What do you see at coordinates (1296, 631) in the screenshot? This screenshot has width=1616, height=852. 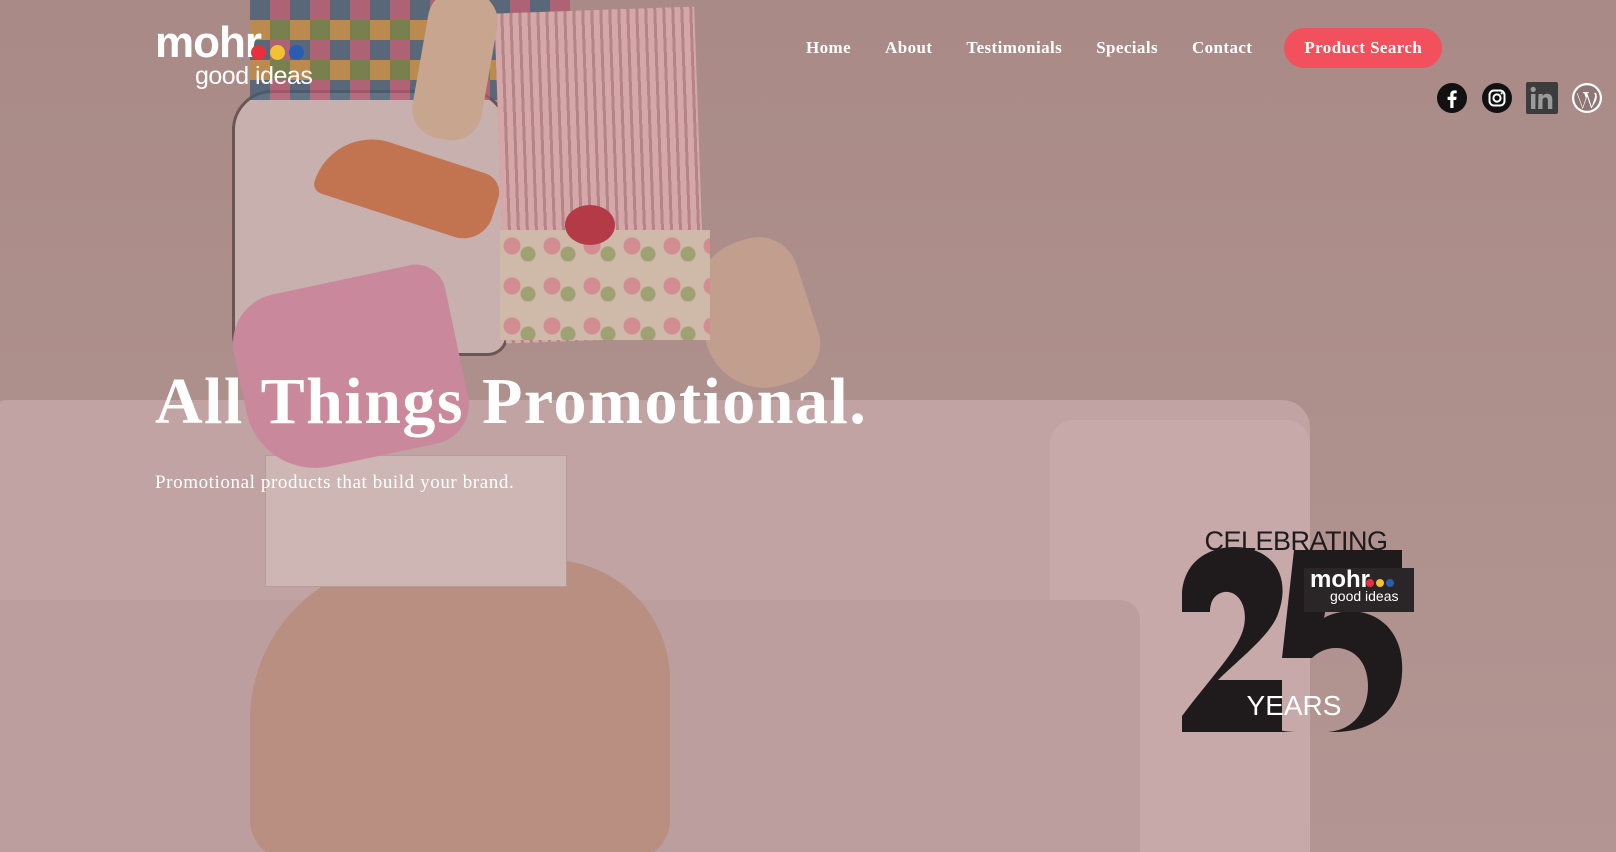 I see `celebrating-25-years-badge: CELEBRATING mohr good ideas YEARS` at bounding box center [1296, 631].